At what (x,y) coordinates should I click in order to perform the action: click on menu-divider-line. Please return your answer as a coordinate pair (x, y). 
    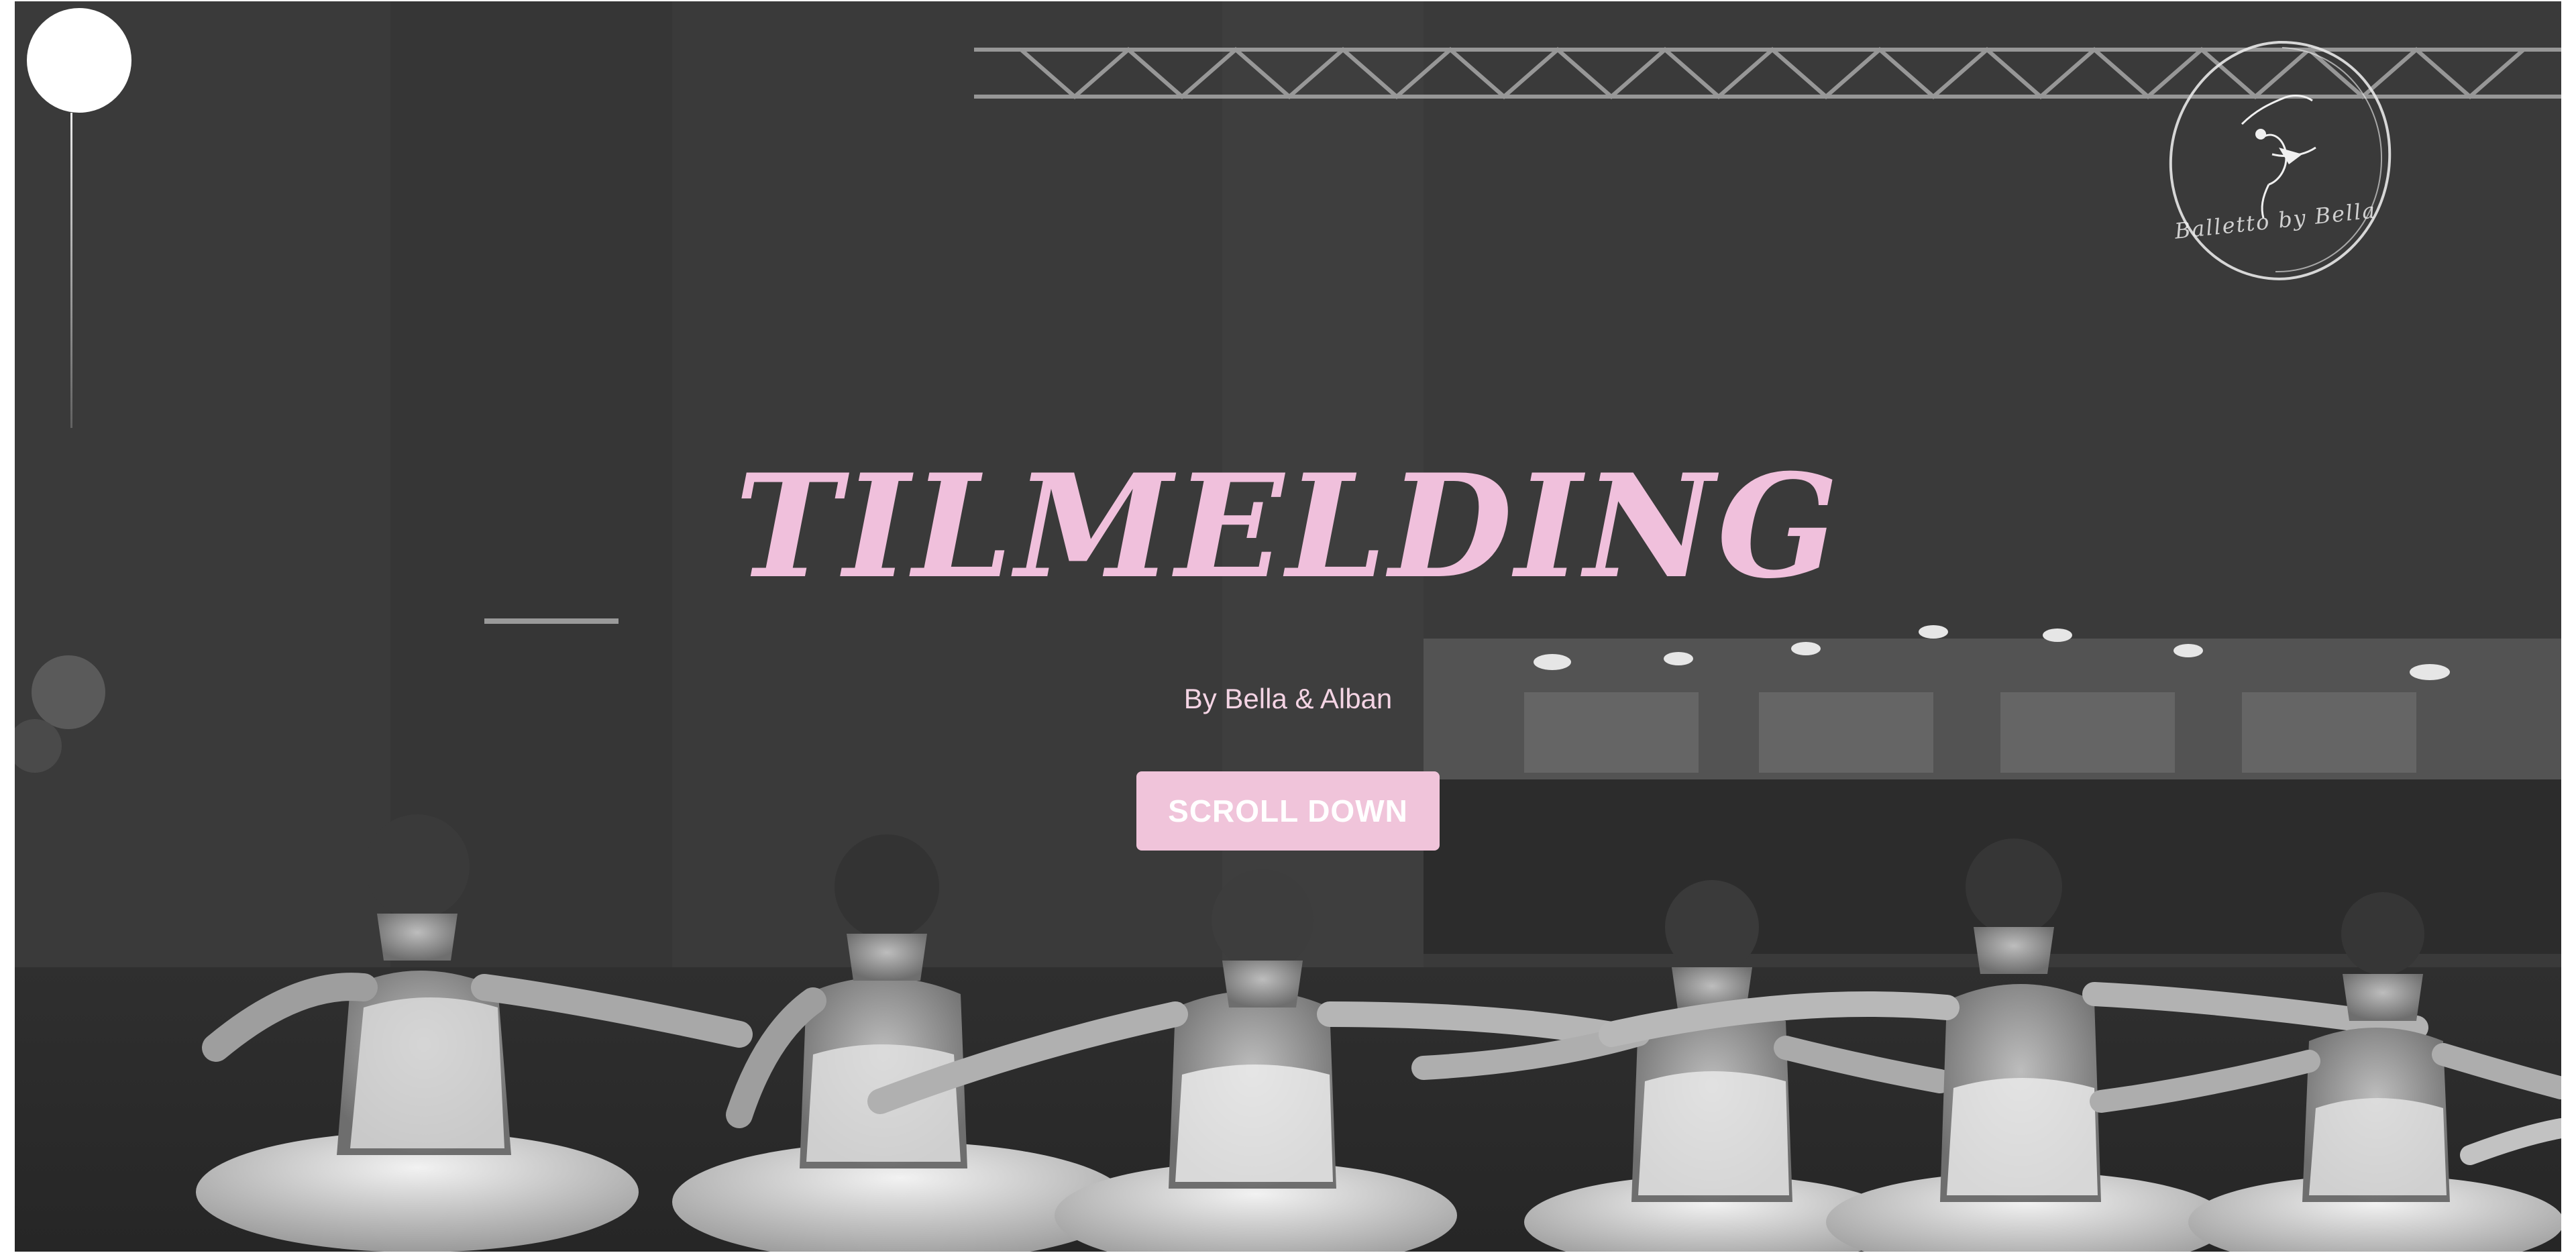
    Looking at the image, I should click on (71, 270).